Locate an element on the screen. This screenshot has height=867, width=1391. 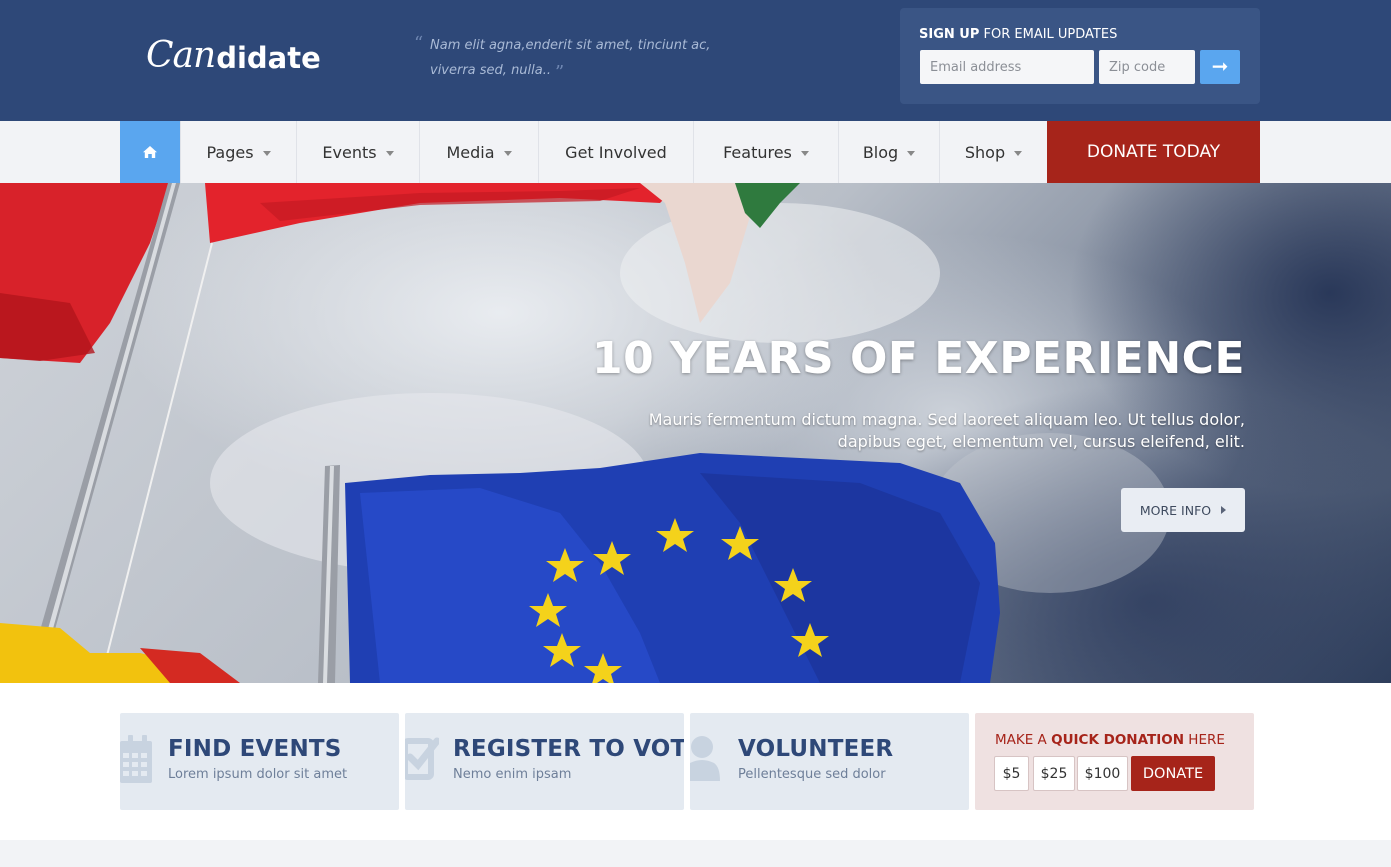
signup-submit-button: ➞ is located at coordinates (1220, 67).